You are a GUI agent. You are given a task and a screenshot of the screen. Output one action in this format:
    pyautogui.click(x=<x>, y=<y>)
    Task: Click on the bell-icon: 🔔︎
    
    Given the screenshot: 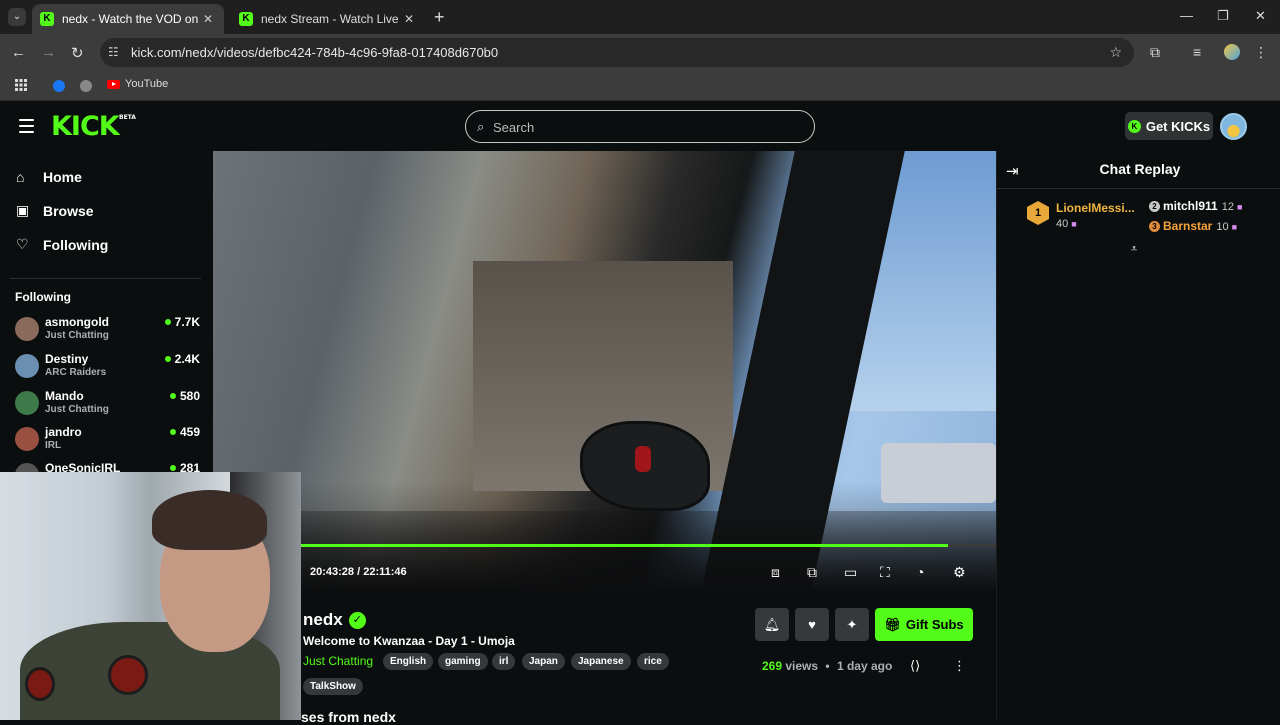 What is the action you would take?
    pyautogui.click(x=772, y=624)
    